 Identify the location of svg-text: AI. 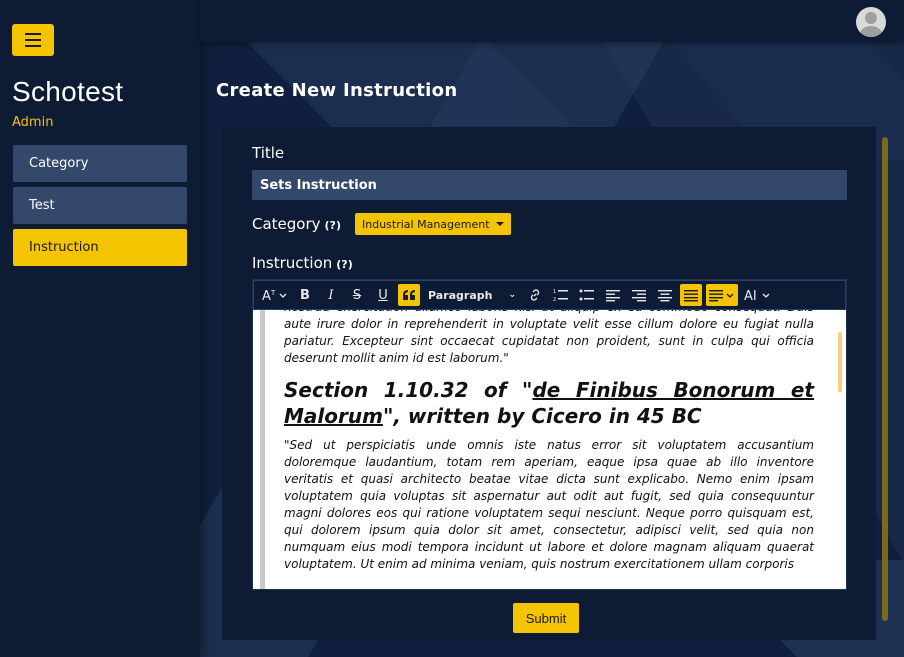
(750, 295).